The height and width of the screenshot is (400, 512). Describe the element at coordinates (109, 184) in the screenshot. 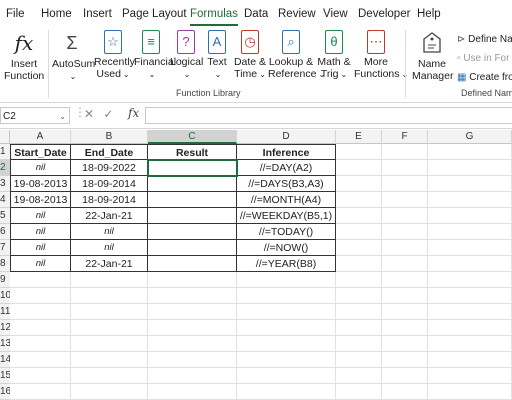

I see `table-cell: 18-09-2014` at that location.